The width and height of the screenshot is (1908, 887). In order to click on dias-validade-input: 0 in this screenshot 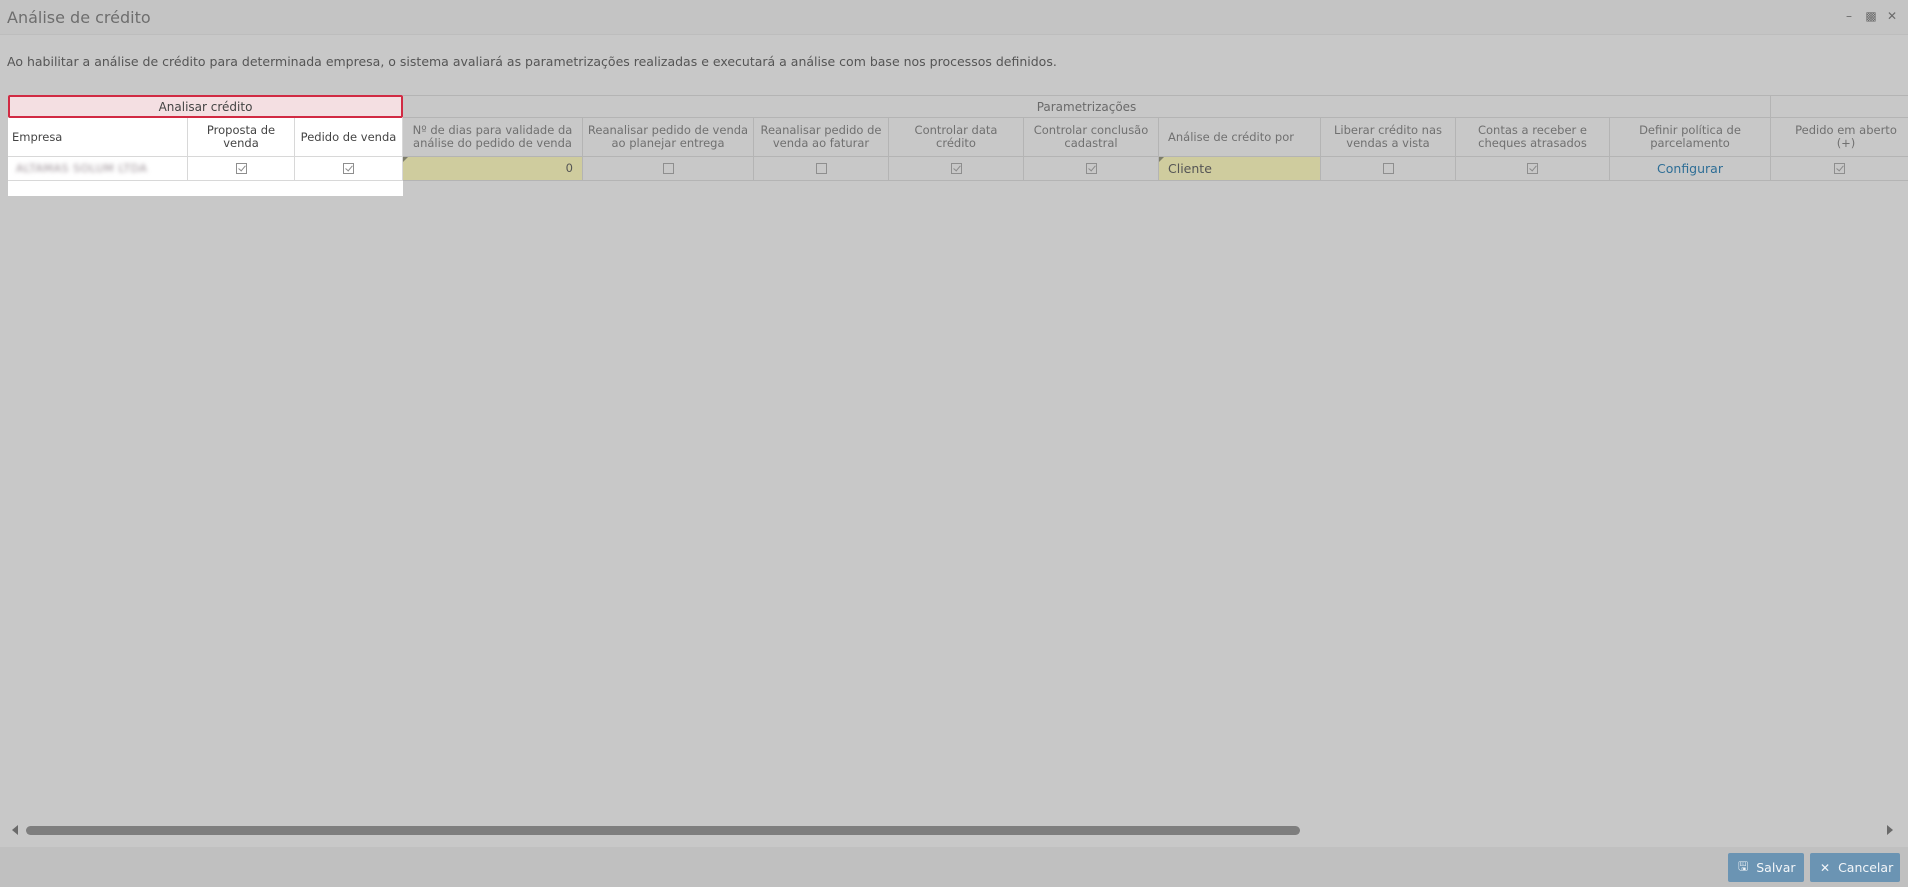, I will do `click(493, 169)`.